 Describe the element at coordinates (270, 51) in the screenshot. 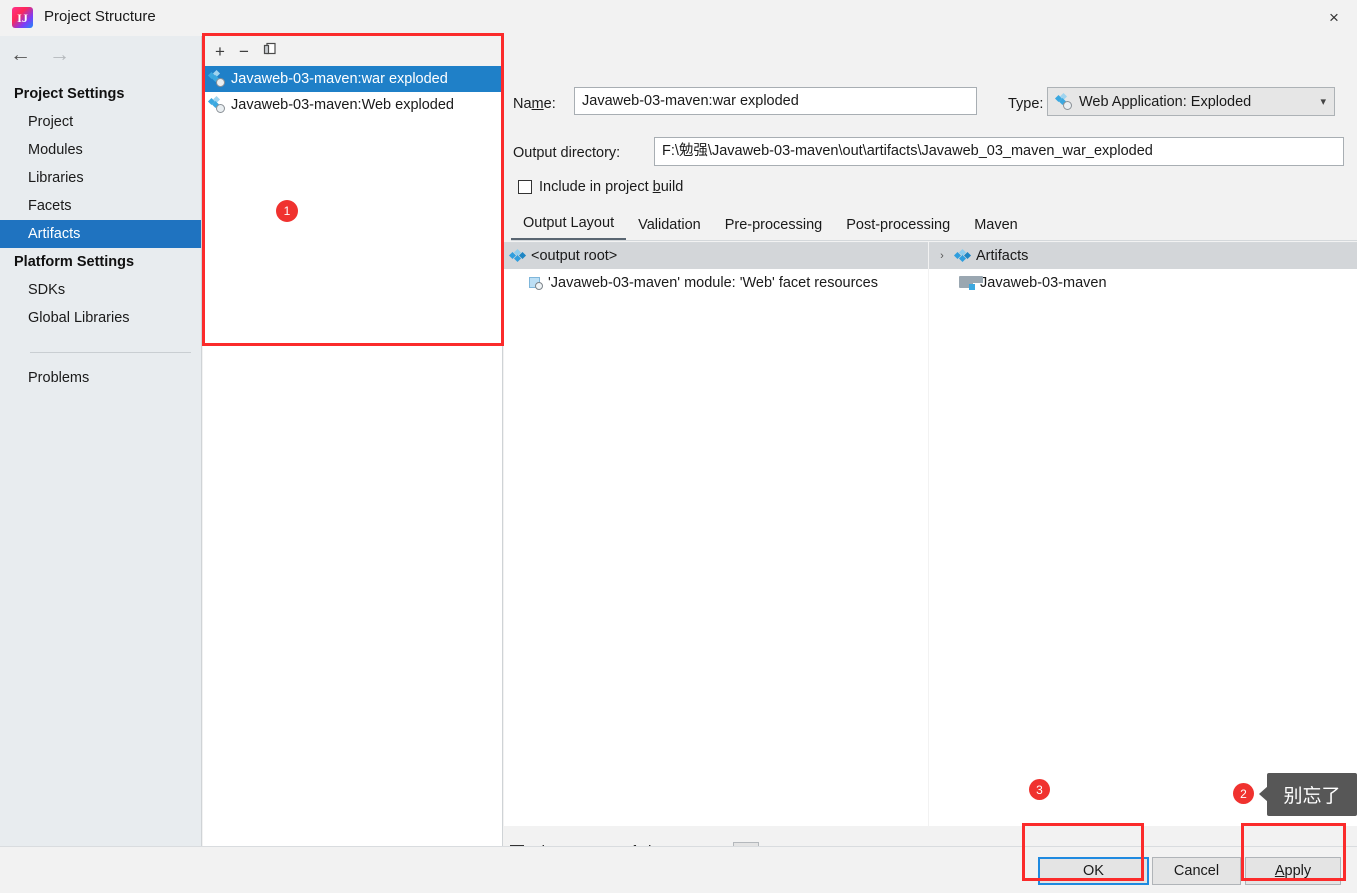

I see `copy-artifact-icon` at that location.